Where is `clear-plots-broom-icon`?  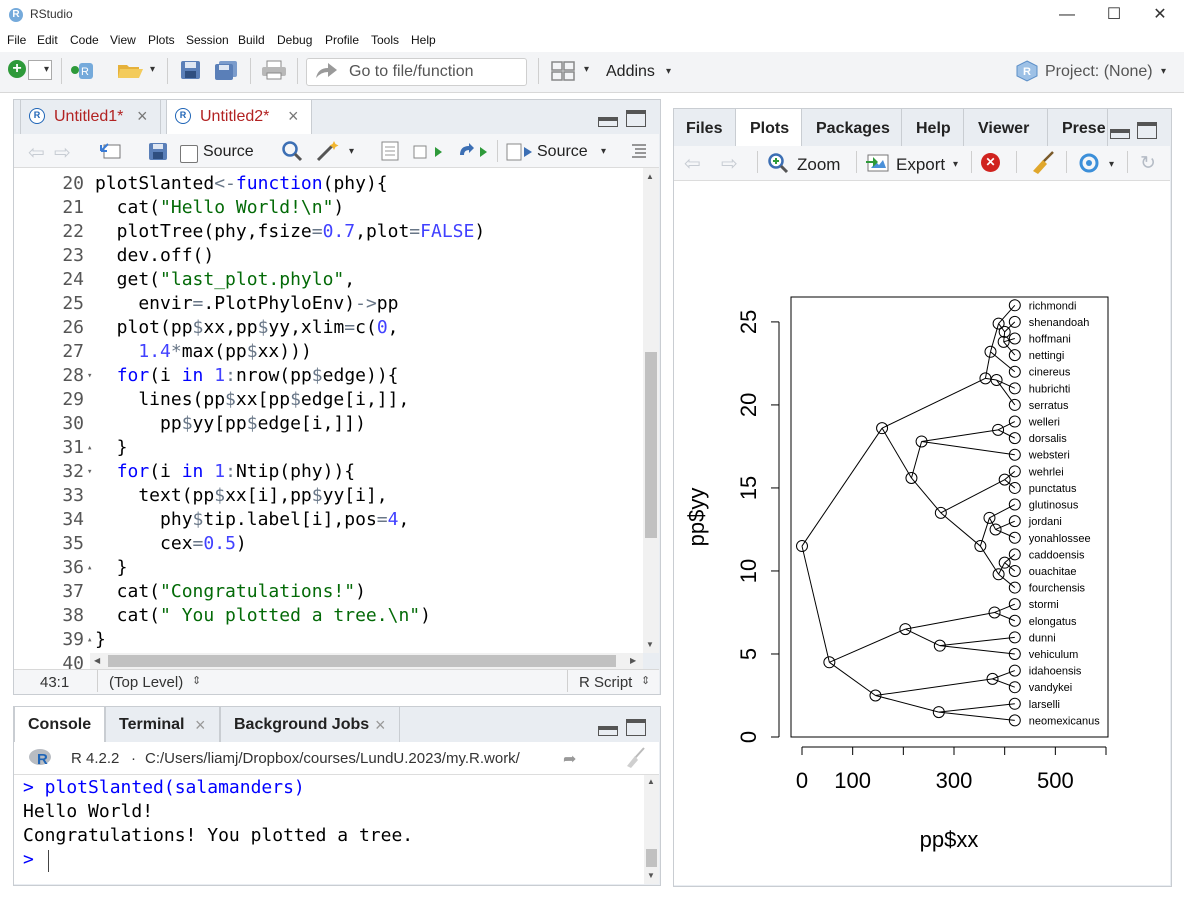
clear-plots-broom-icon is located at coordinates (1043, 163).